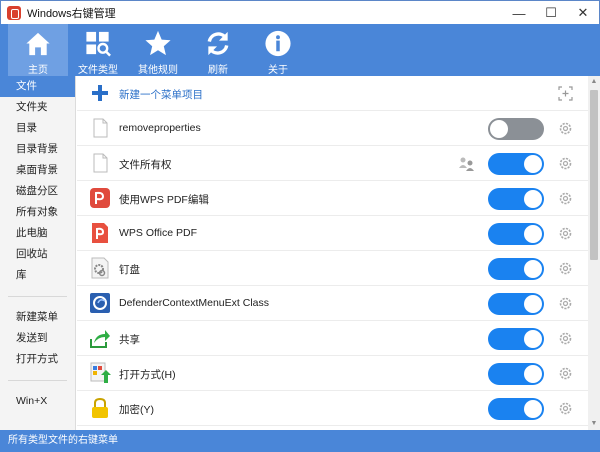 This screenshot has width=600, height=452. Describe the element at coordinates (300, 12) in the screenshot. I see `title-bar: Windows右键管理 — ☐ ✕` at that location.